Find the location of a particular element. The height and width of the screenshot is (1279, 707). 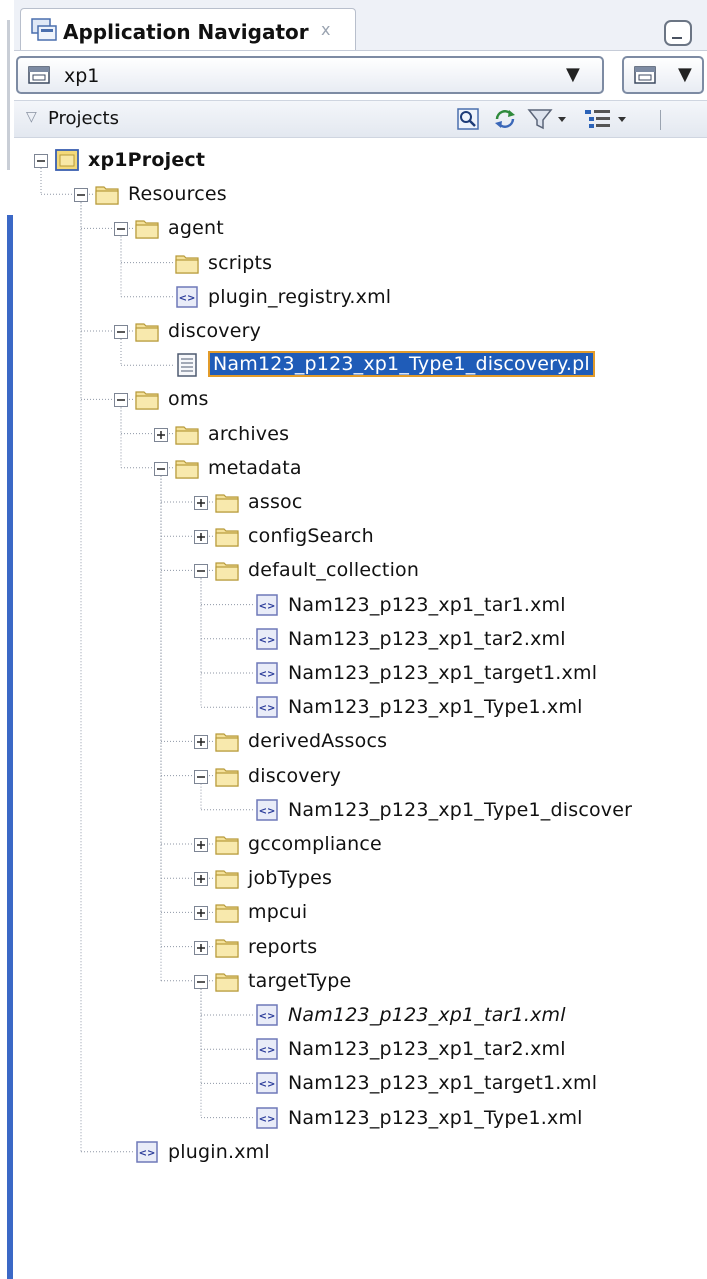

tree-node: archives is located at coordinates (360, 435).